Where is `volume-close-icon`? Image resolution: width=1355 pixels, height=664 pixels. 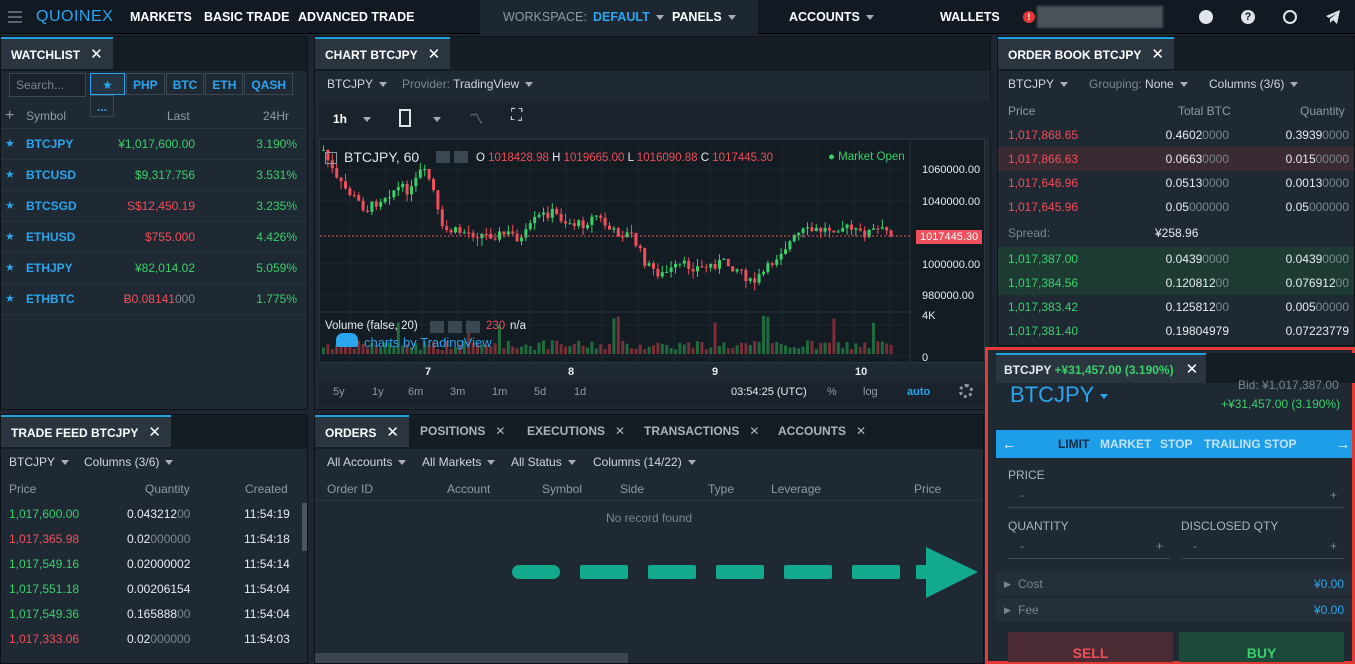 volume-close-icon is located at coordinates (473, 327).